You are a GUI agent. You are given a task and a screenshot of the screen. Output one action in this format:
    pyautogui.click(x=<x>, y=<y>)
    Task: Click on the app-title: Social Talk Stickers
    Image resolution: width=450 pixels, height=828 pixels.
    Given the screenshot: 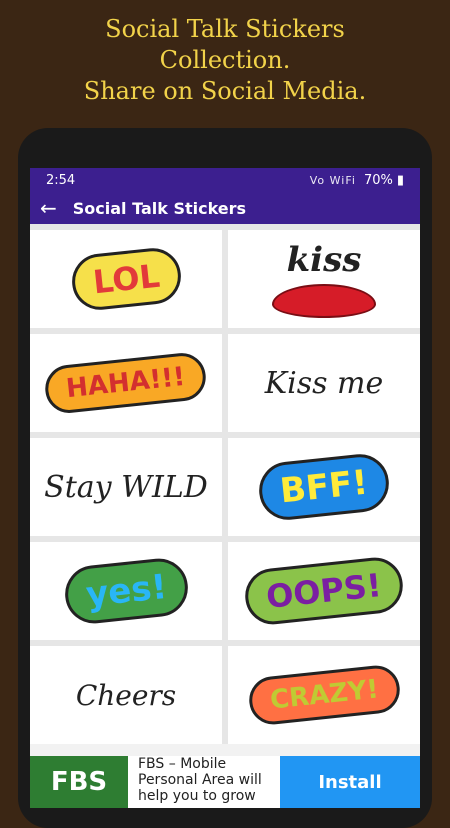 What is the action you would take?
    pyautogui.click(x=159, y=208)
    